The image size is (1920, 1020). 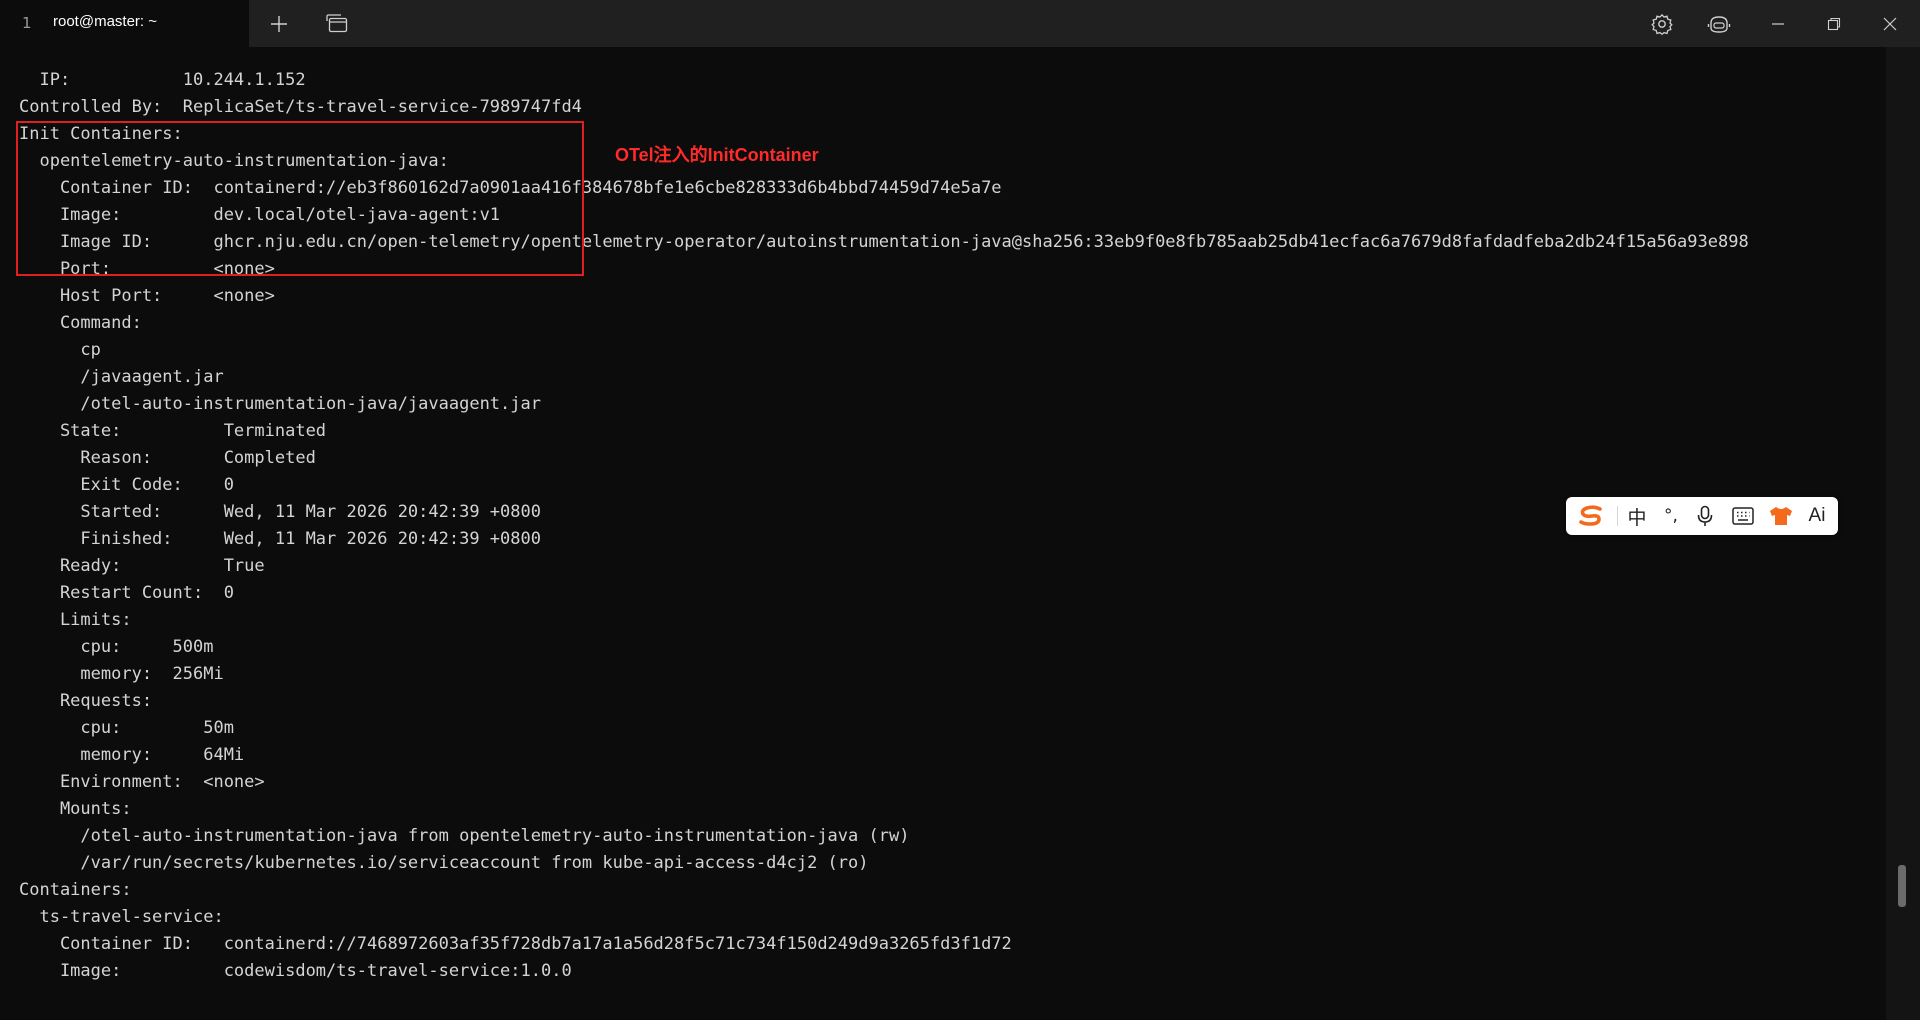 I want to click on terminal-line: Environment: <none>, so click(x=142, y=782).